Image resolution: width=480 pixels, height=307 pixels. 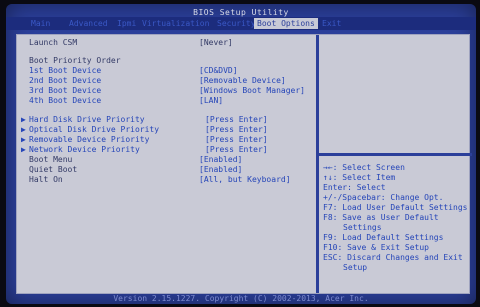 I want to click on boot-menu-label: Boot Menu, so click(x=51, y=159).